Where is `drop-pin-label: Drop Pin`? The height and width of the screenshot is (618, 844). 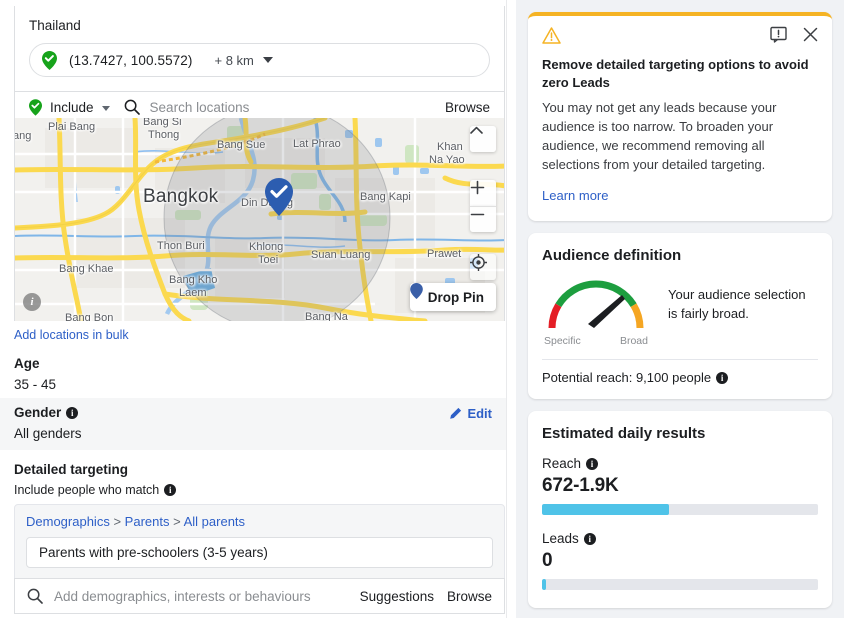 drop-pin-label: Drop Pin is located at coordinates (455, 297).